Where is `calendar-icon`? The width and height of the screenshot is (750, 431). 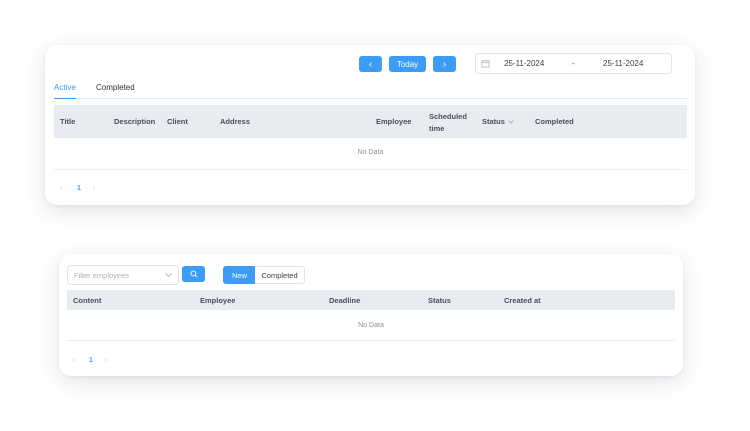
calendar-icon is located at coordinates (485, 63).